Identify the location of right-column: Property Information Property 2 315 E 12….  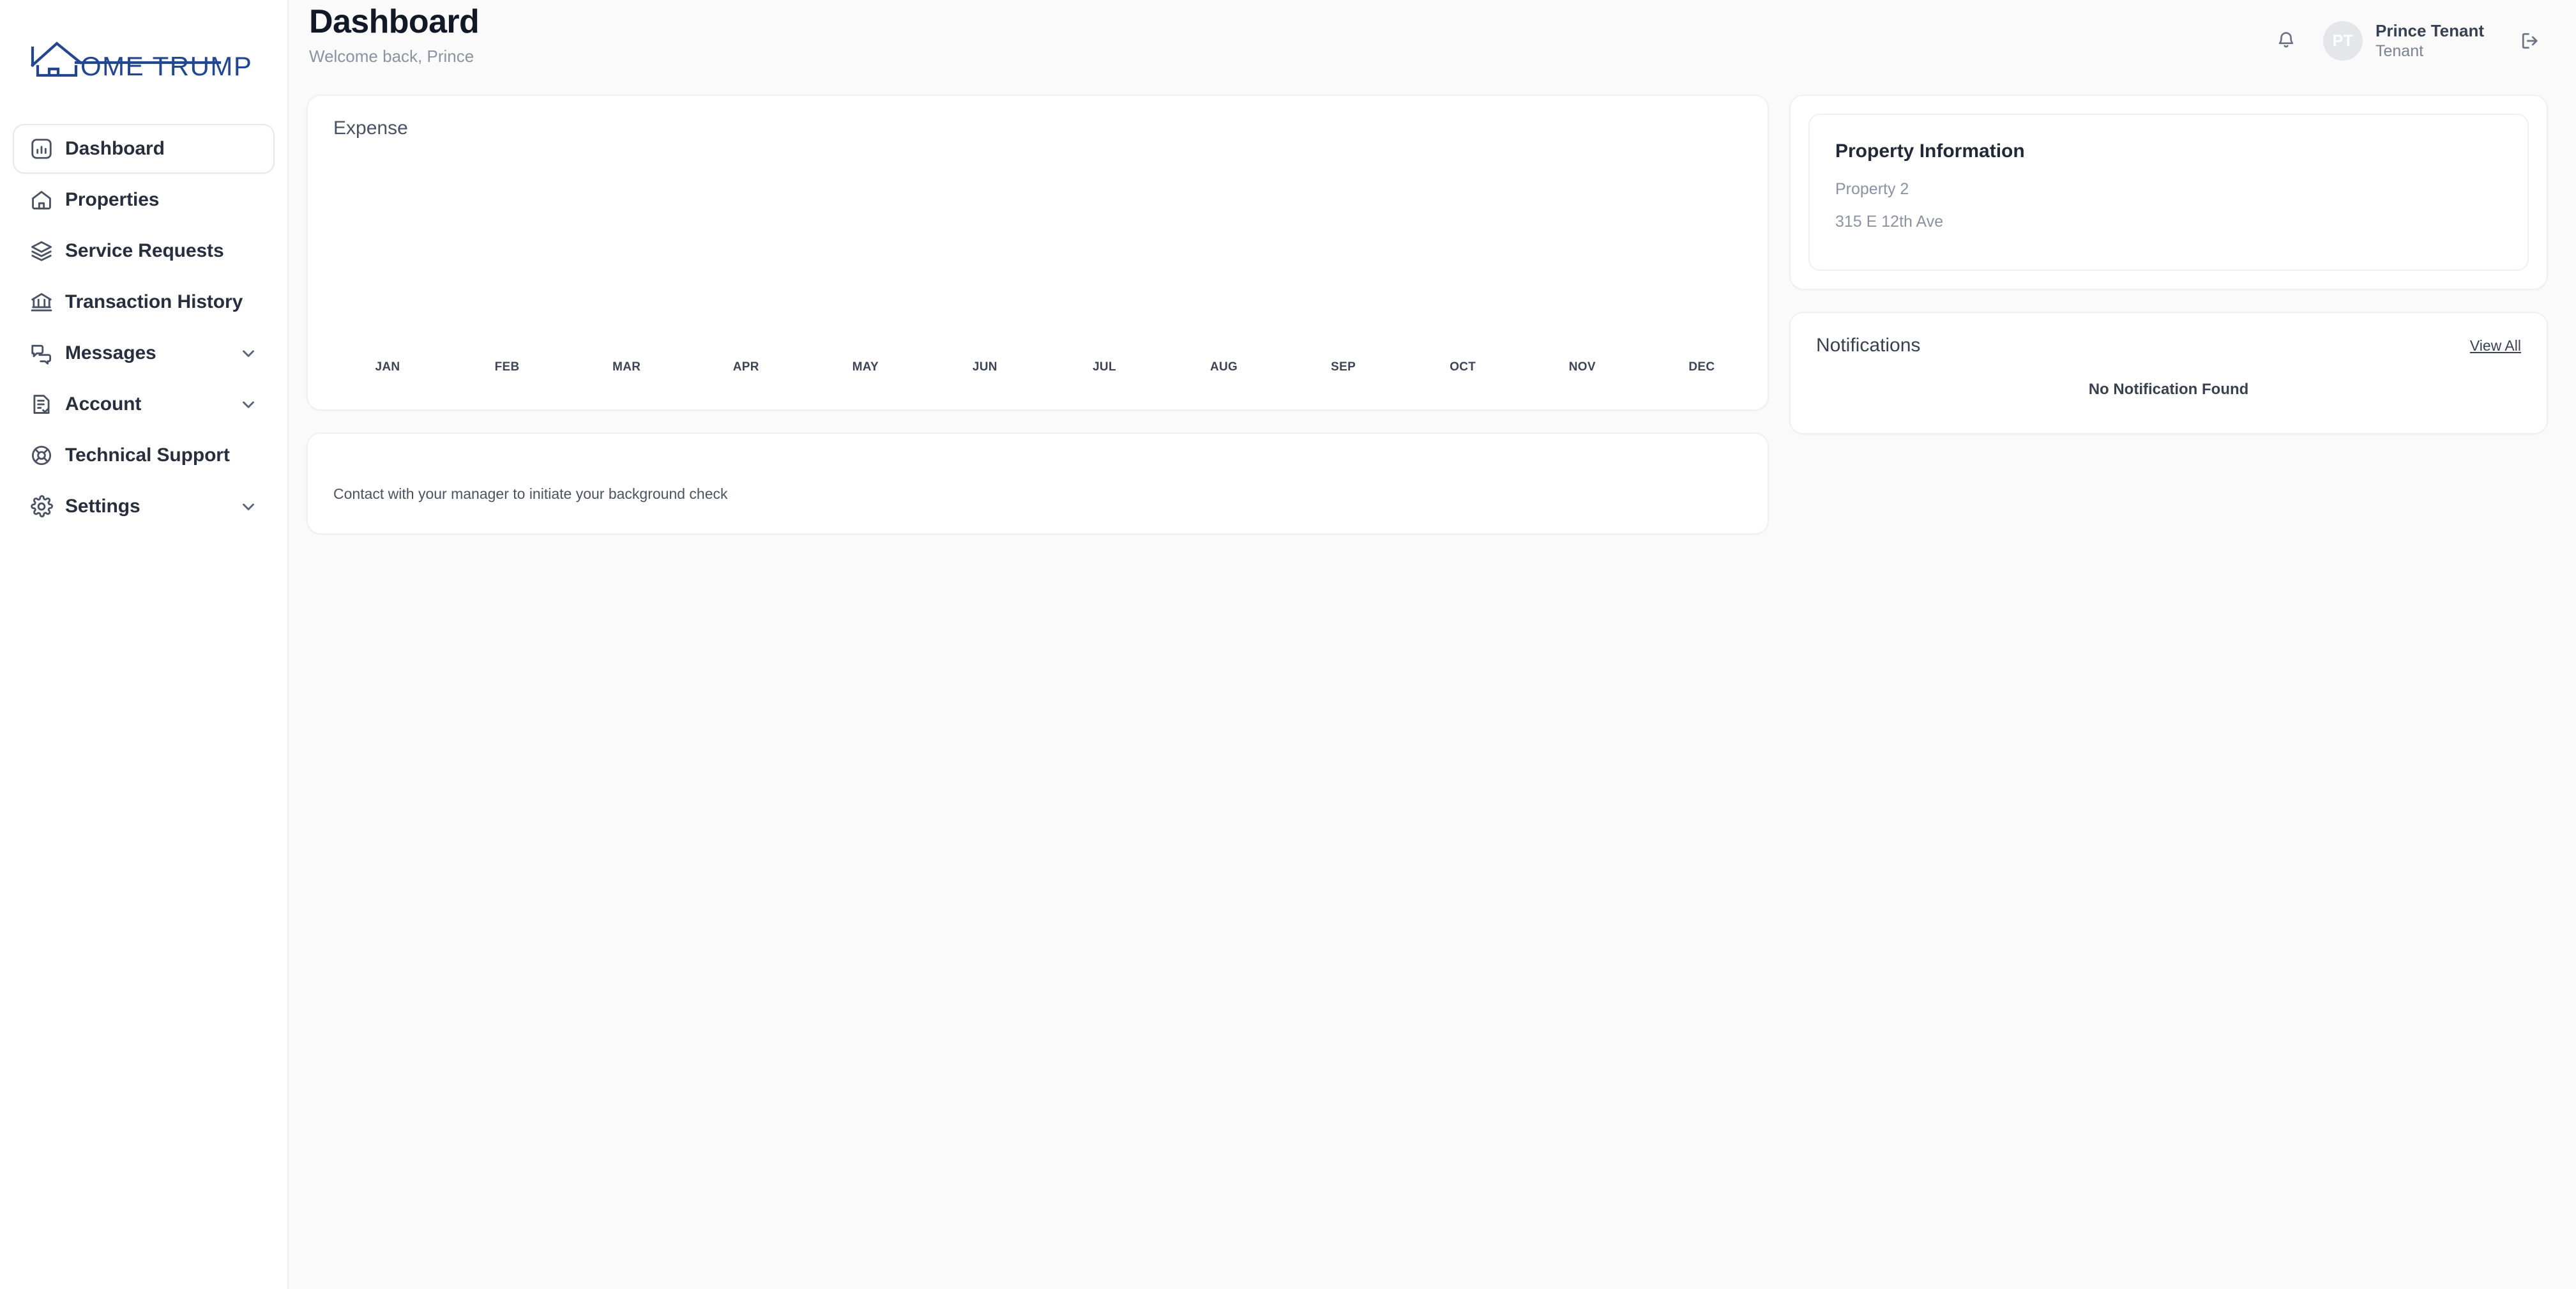
(2169, 264).